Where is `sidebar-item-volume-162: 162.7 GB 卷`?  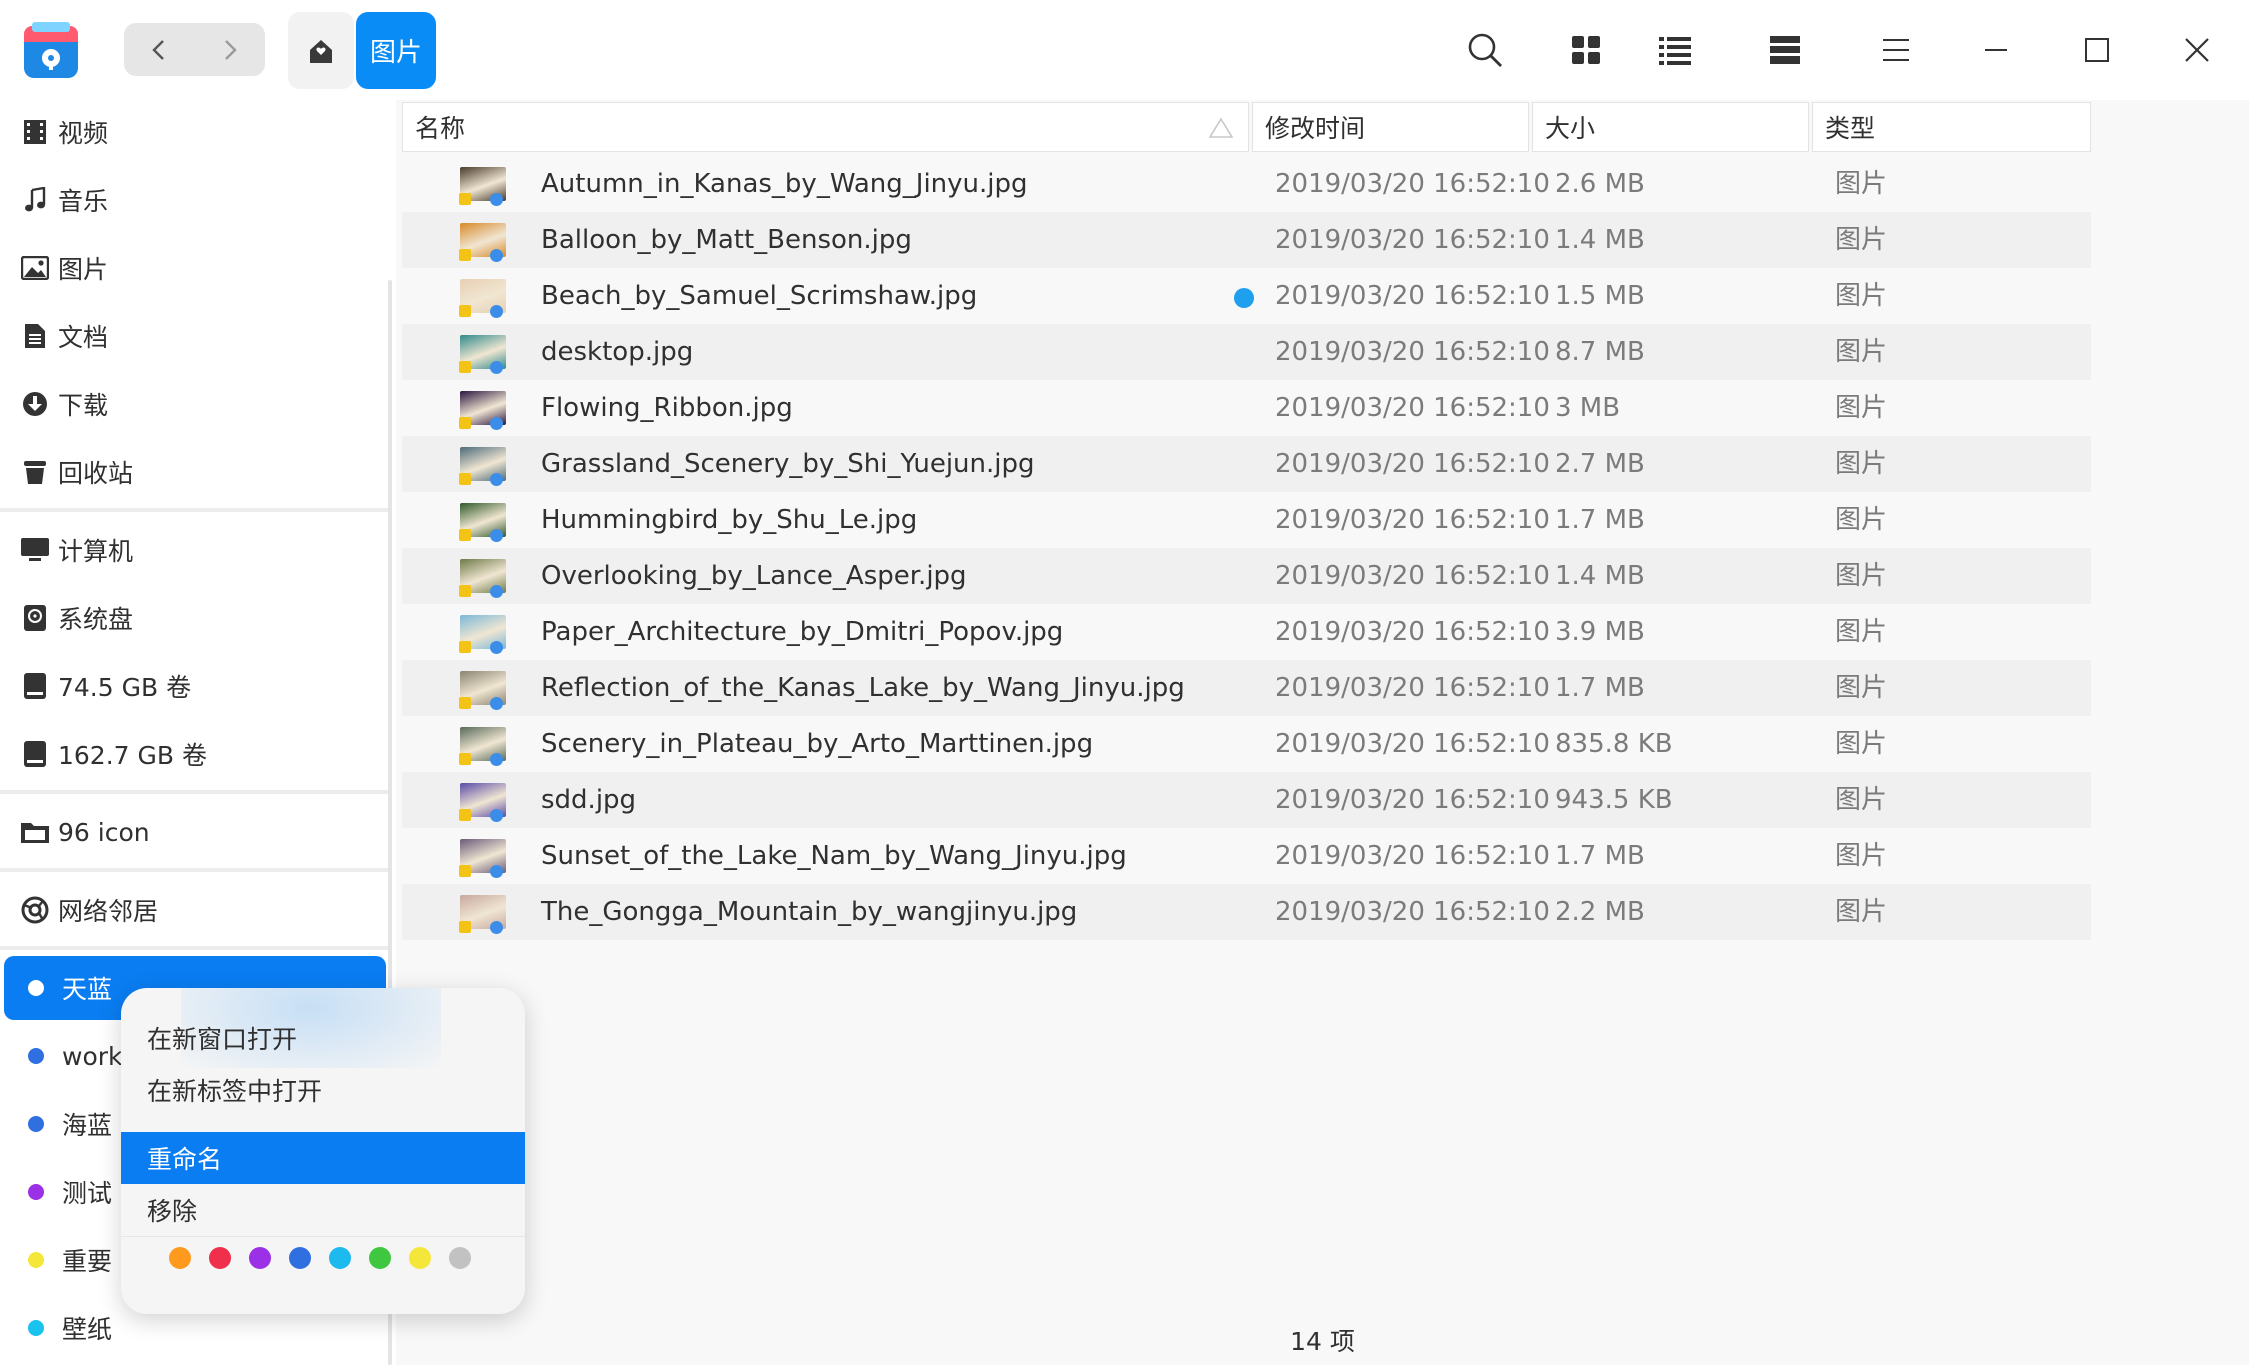 sidebar-item-volume-162: 162.7 GB 卷 is located at coordinates (195, 754).